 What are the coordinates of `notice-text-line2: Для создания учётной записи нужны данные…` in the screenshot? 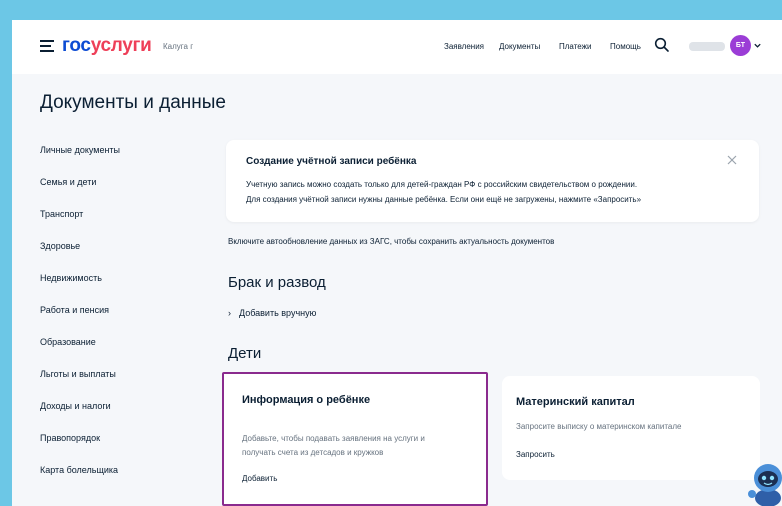 It's located at (444, 199).